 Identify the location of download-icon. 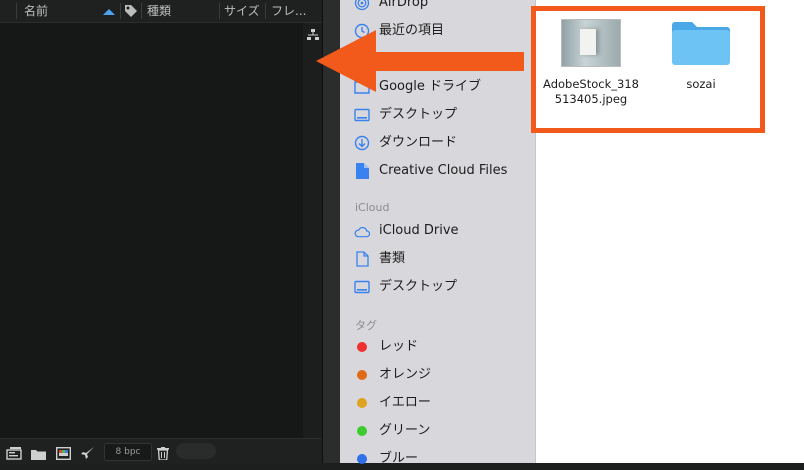
(362, 143).